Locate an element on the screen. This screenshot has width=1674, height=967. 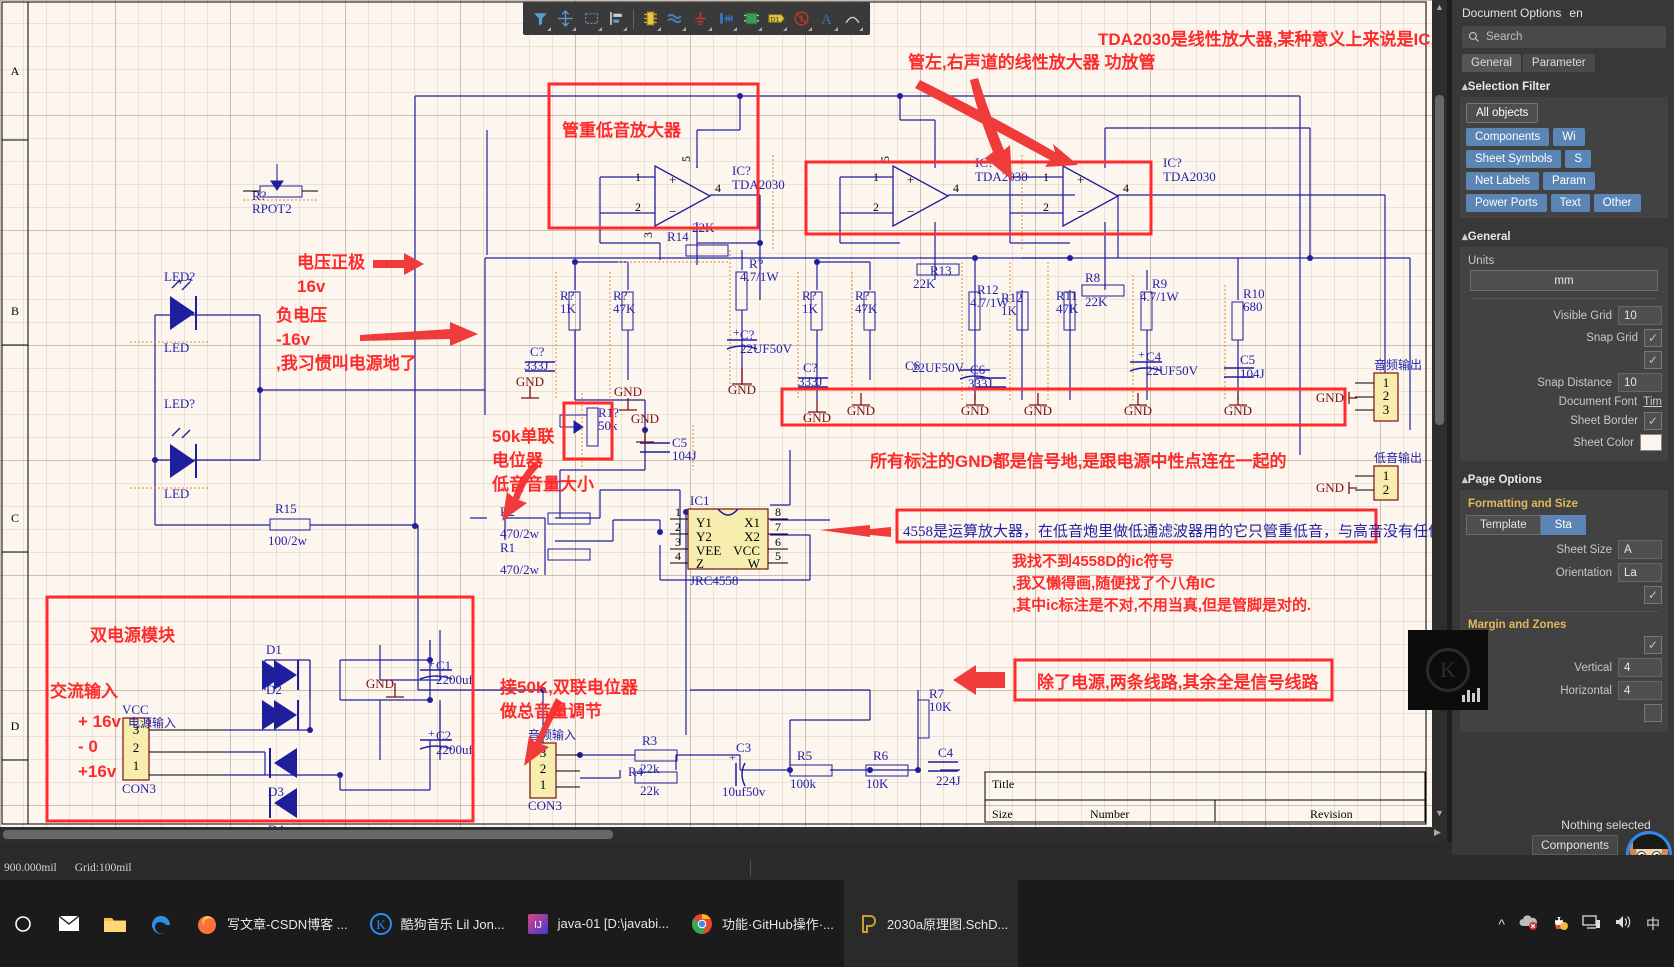
units-value: mm is located at coordinates (1564, 280).